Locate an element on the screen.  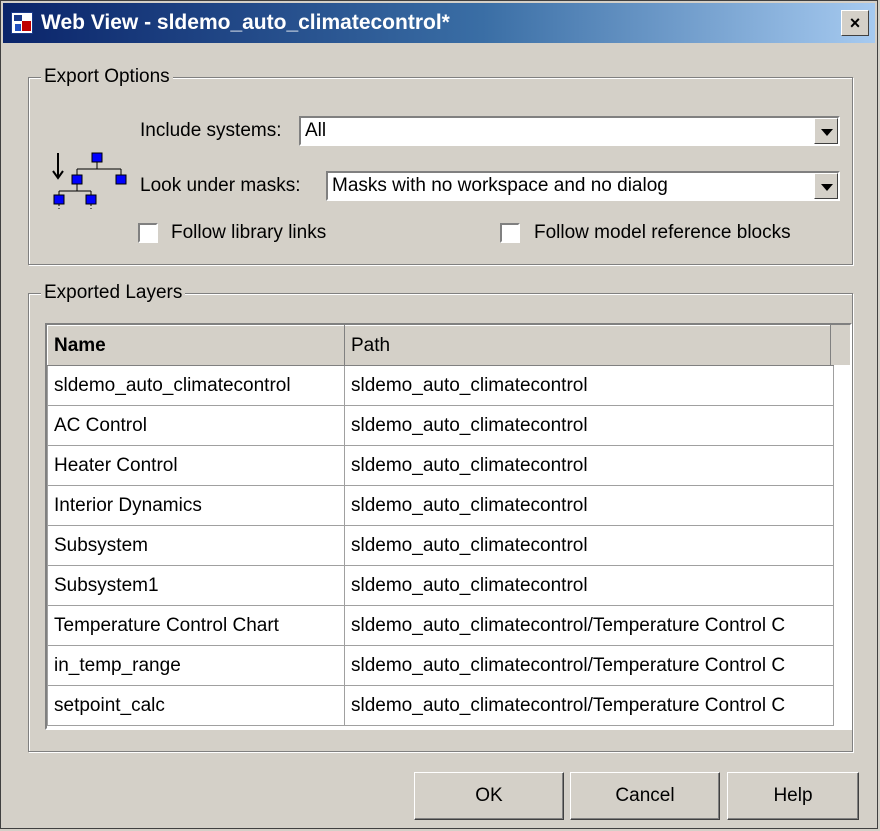
export-options-legend: Export Options is located at coordinates (107, 77).